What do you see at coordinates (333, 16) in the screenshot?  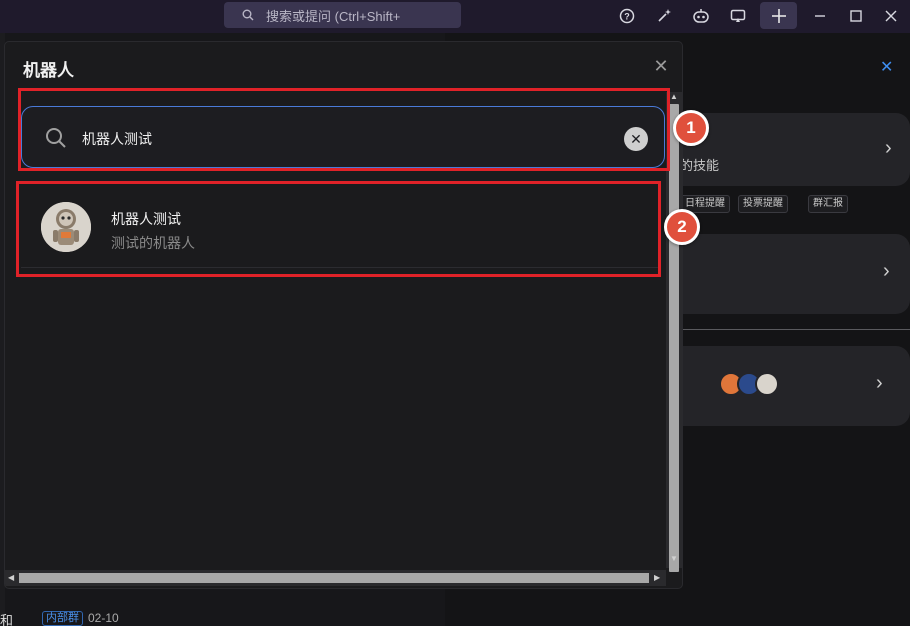 I see `global-search-placeholder: 搜索或提问 (Ctrl+Shift+` at bounding box center [333, 16].